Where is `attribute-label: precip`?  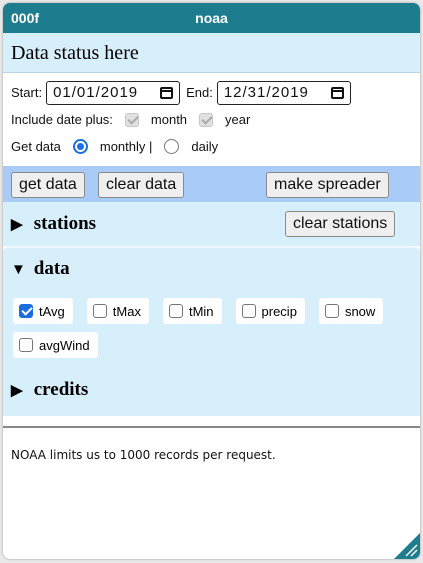
attribute-label: precip is located at coordinates (279, 311).